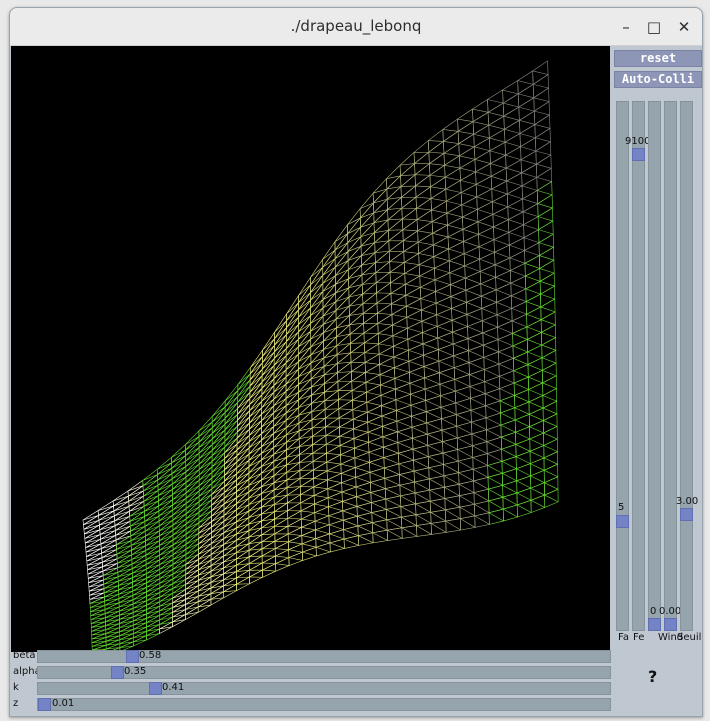  What do you see at coordinates (638, 154) in the screenshot?
I see `fe-slider-thumb` at bounding box center [638, 154].